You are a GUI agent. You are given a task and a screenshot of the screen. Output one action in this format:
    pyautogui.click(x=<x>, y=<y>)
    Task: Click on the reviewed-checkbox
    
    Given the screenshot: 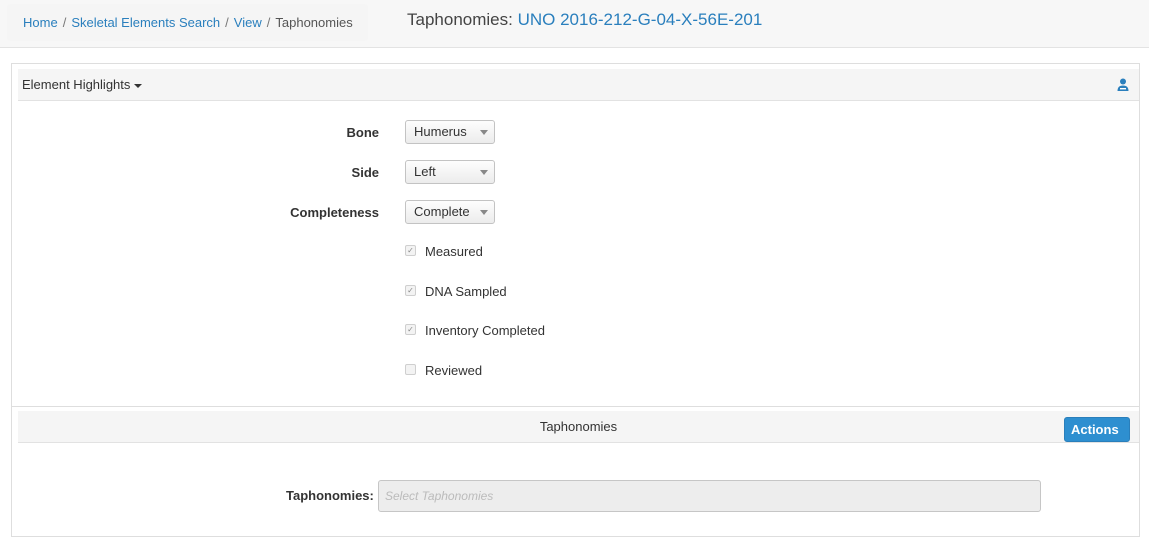 What is the action you would take?
    pyautogui.click(x=410, y=370)
    